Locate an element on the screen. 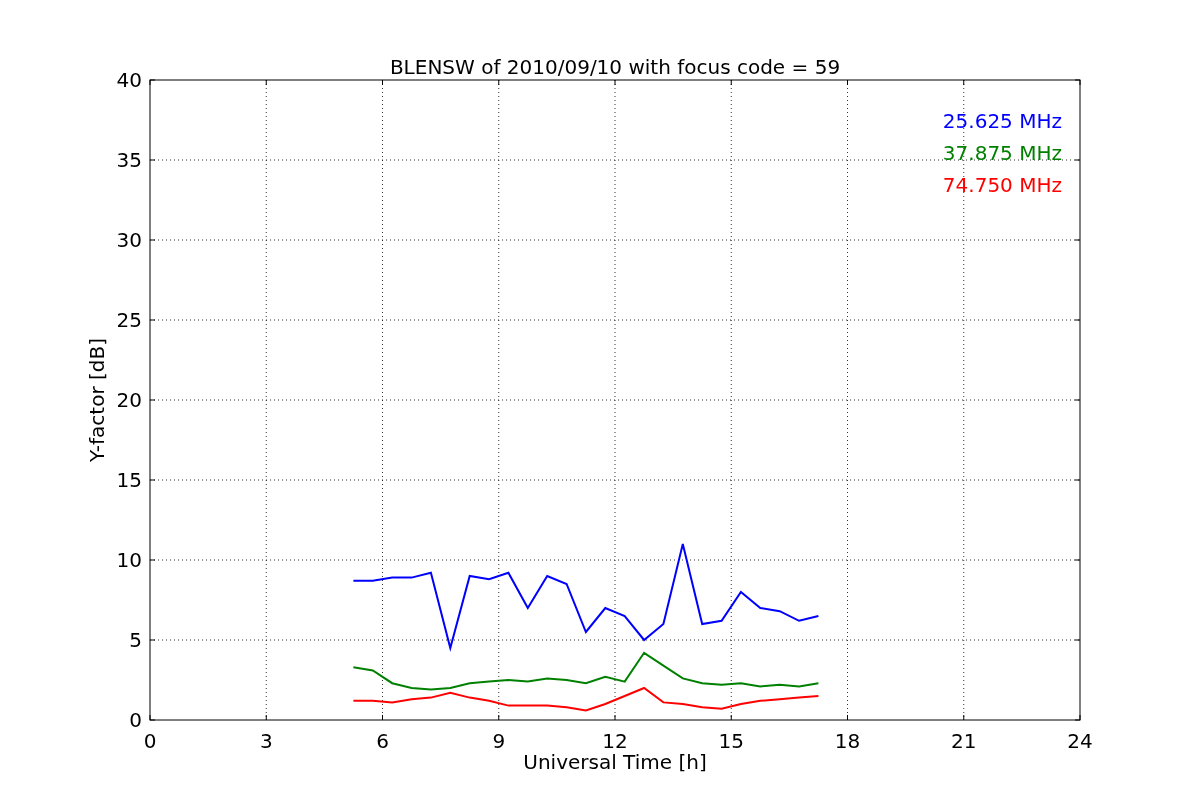  x-tick-label: 12 is located at coordinates (615, 741).